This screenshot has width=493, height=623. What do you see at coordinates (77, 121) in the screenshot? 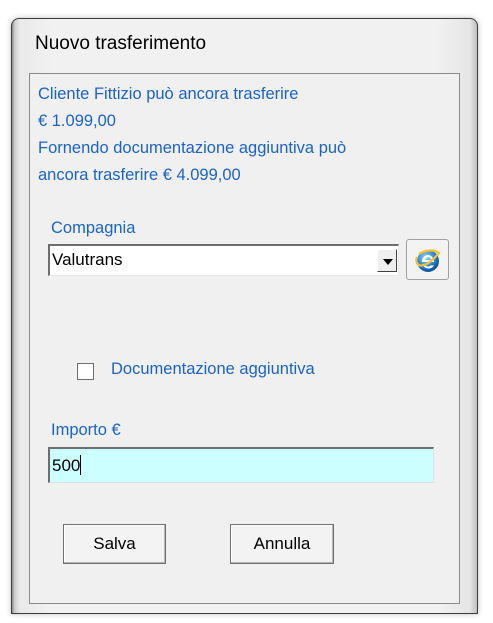
I see `info-line-2: € 1.099,00` at bounding box center [77, 121].